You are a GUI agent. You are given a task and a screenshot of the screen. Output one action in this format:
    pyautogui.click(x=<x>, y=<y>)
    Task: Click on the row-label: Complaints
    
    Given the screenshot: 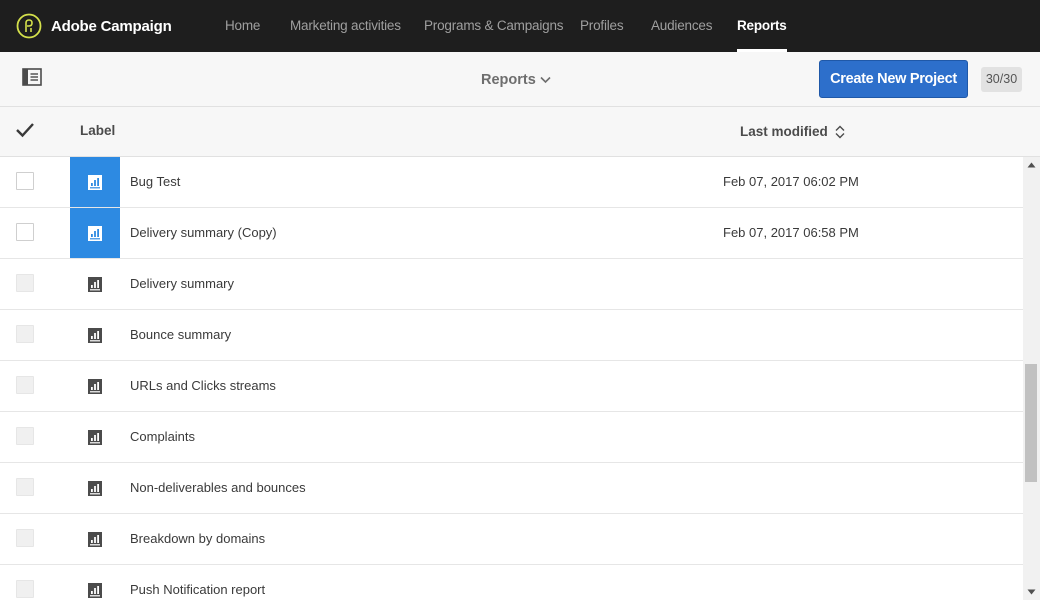 What is the action you would take?
    pyautogui.click(x=162, y=437)
    